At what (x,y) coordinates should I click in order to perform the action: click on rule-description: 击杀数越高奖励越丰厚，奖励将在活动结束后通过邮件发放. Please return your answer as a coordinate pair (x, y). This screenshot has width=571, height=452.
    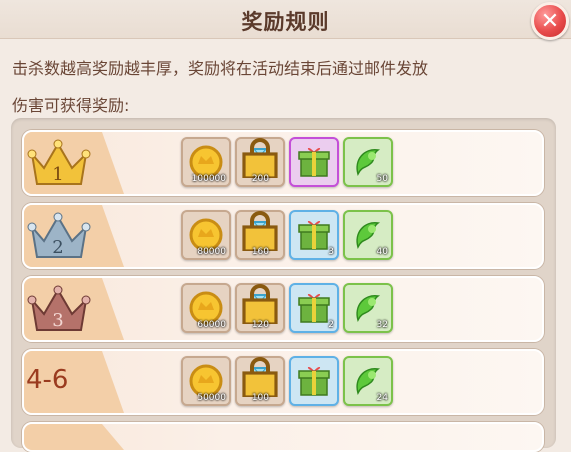
    Looking at the image, I should click on (220, 68).